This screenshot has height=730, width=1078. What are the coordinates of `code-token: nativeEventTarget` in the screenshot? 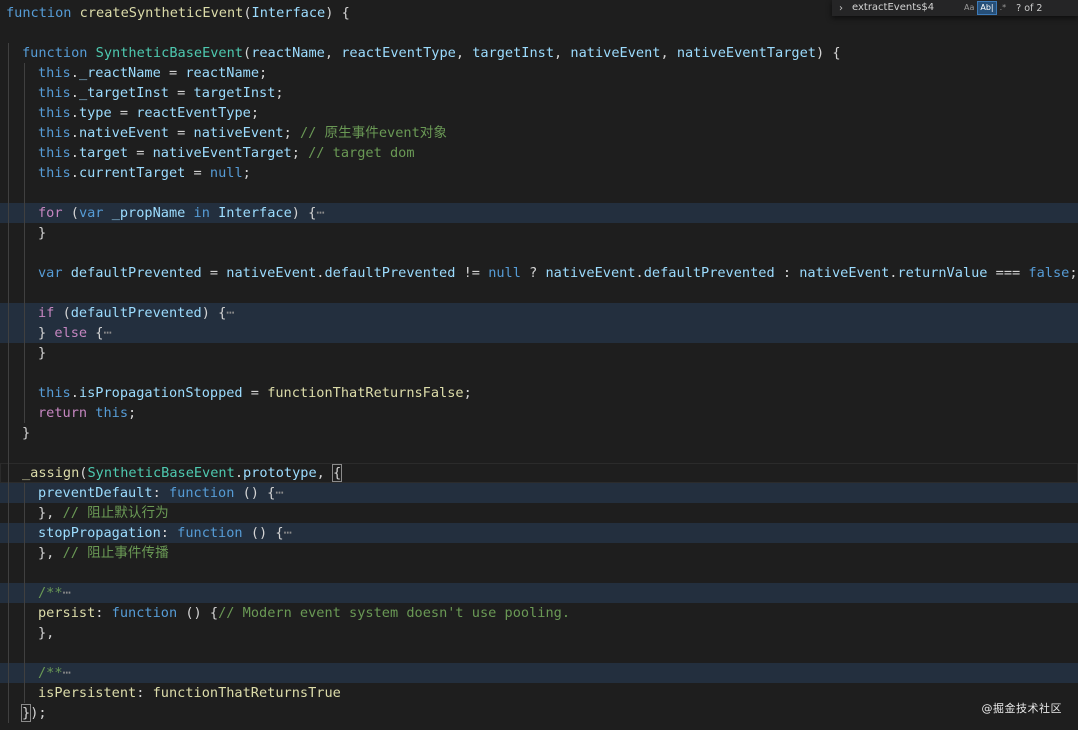 It's located at (746, 53).